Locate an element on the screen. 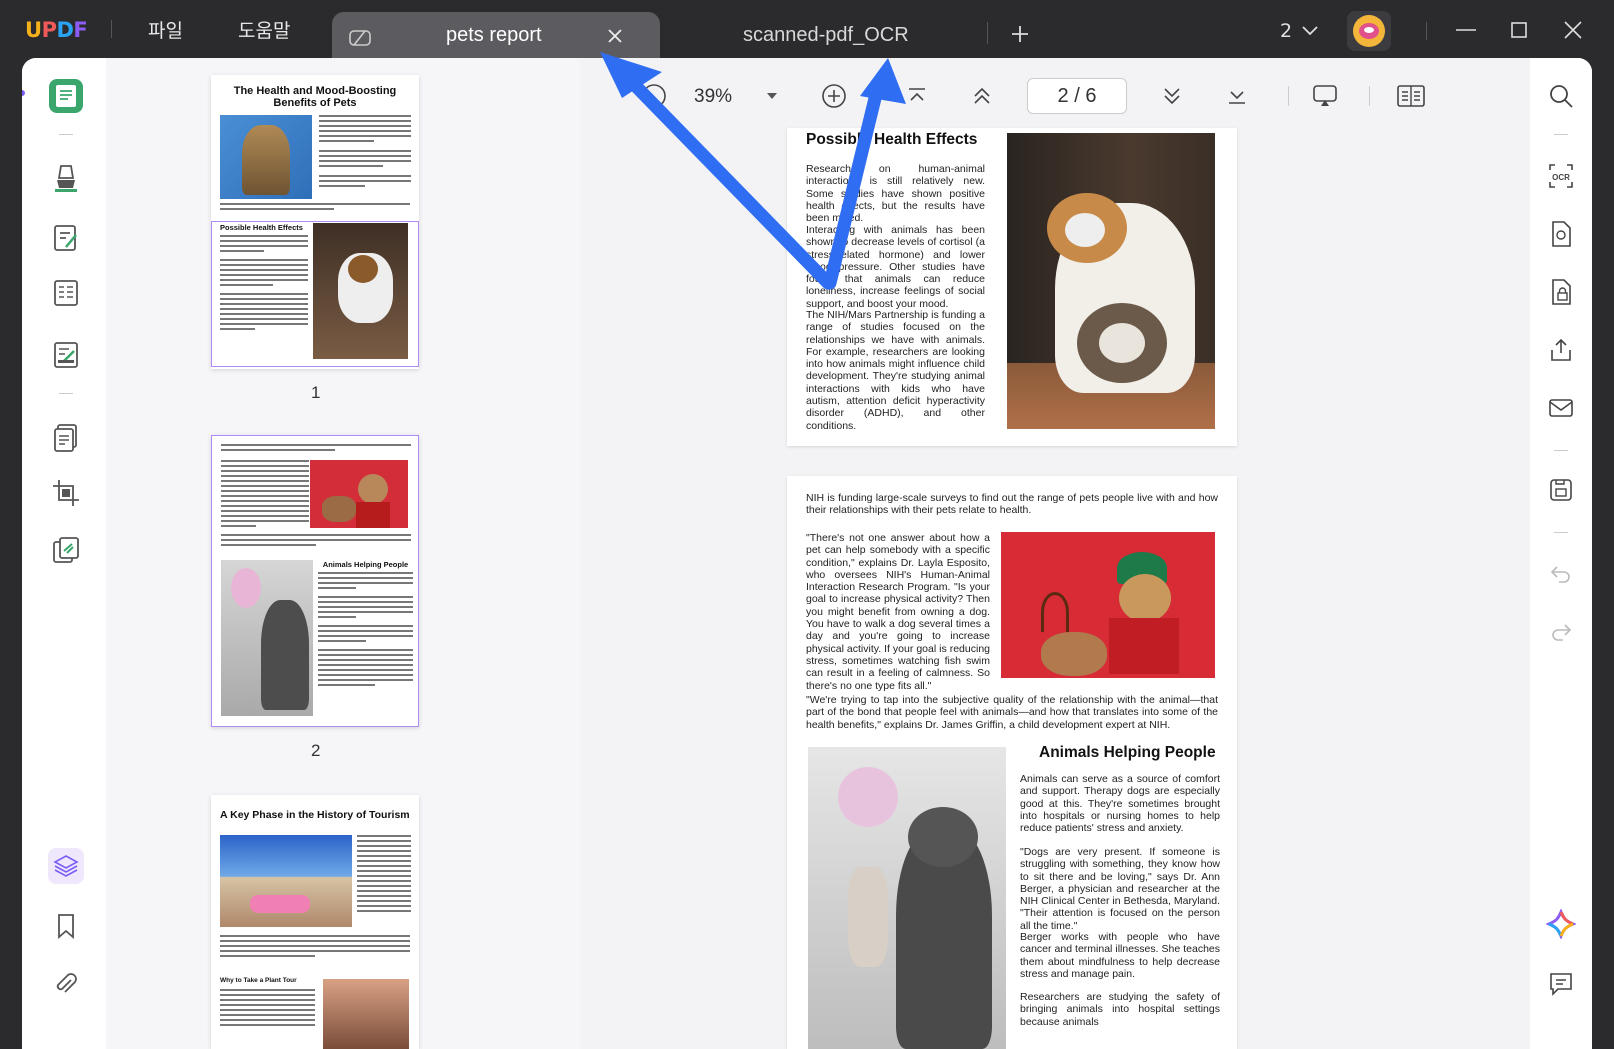 The width and height of the screenshot is (1614, 1049). arrow-to-pets-report-tab is located at coordinates (725, 177).